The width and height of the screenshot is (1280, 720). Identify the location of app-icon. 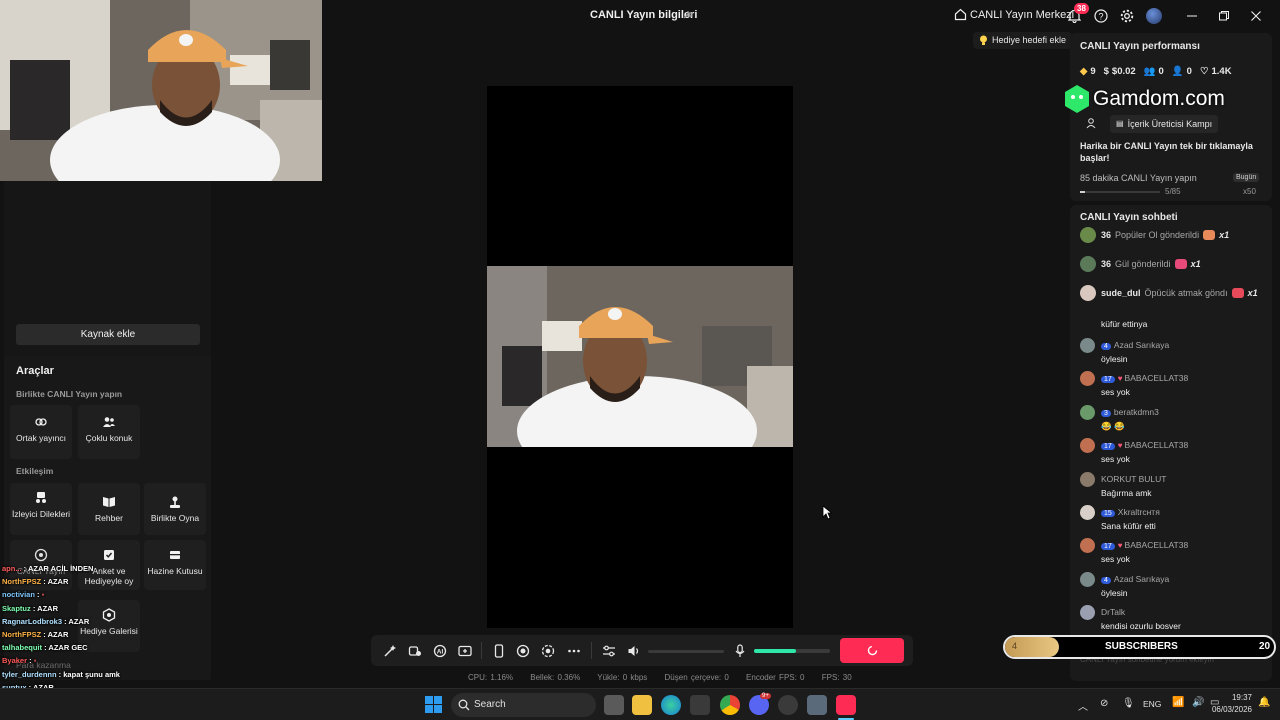
(788, 705).